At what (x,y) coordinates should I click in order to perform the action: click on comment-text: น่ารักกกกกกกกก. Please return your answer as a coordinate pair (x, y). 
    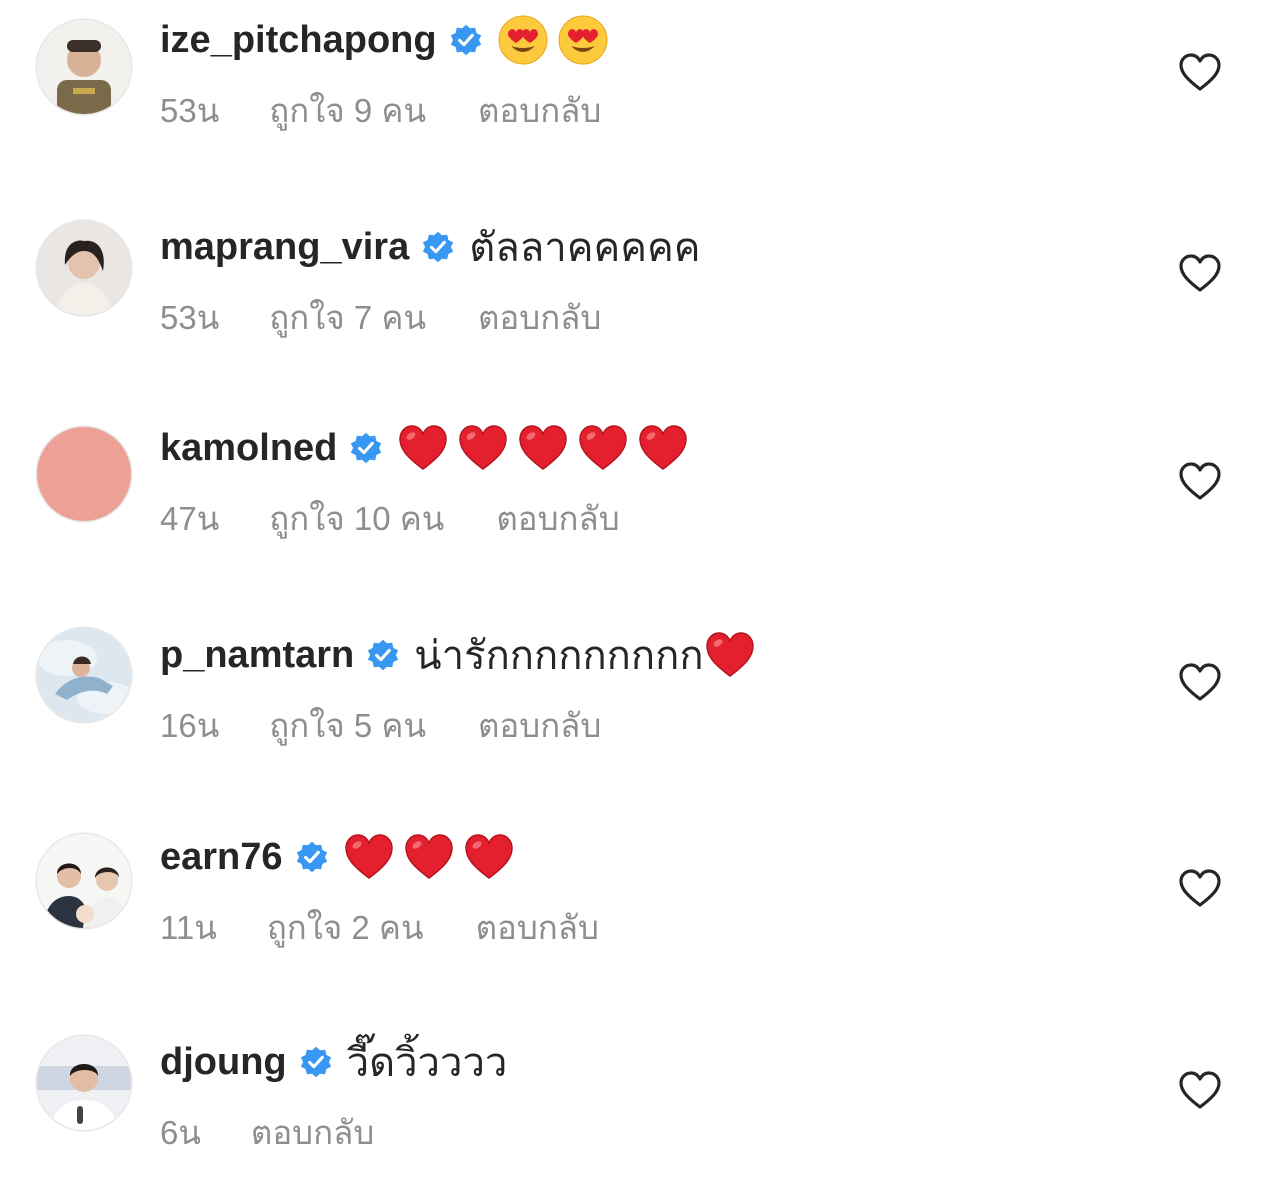
    Looking at the image, I should click on (559, 656).